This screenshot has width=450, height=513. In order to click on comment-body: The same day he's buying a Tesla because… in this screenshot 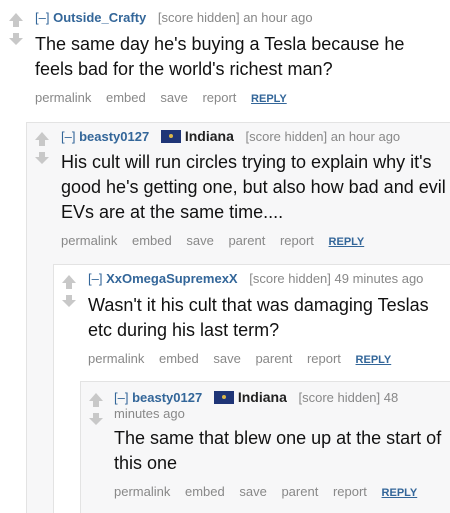, I will do `click(220, 56)`.